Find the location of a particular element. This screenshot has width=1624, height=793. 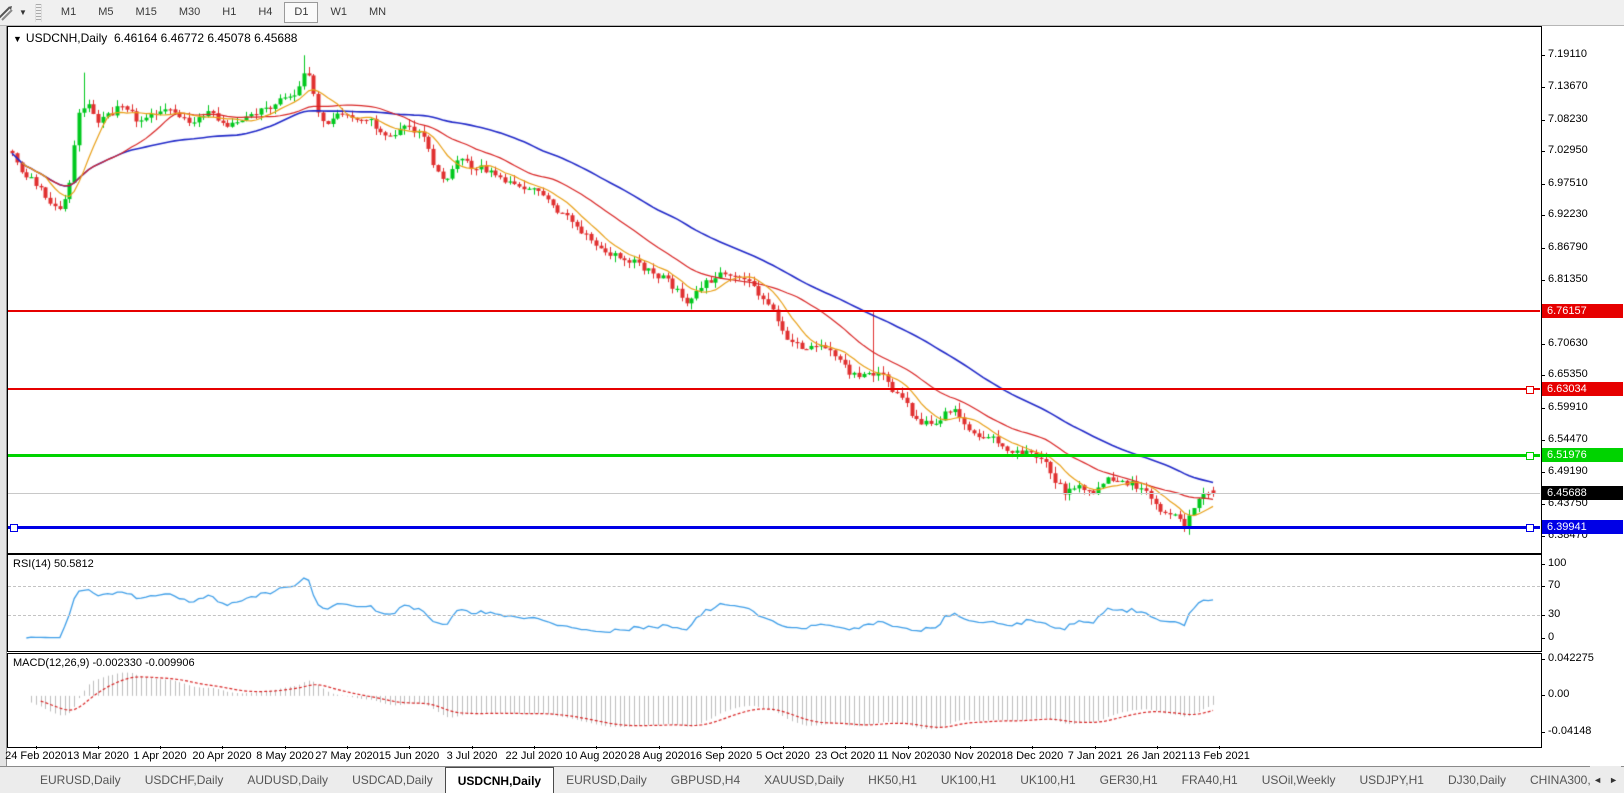

timeframe-button-d1: D1 is located at coordinates (301, 12).